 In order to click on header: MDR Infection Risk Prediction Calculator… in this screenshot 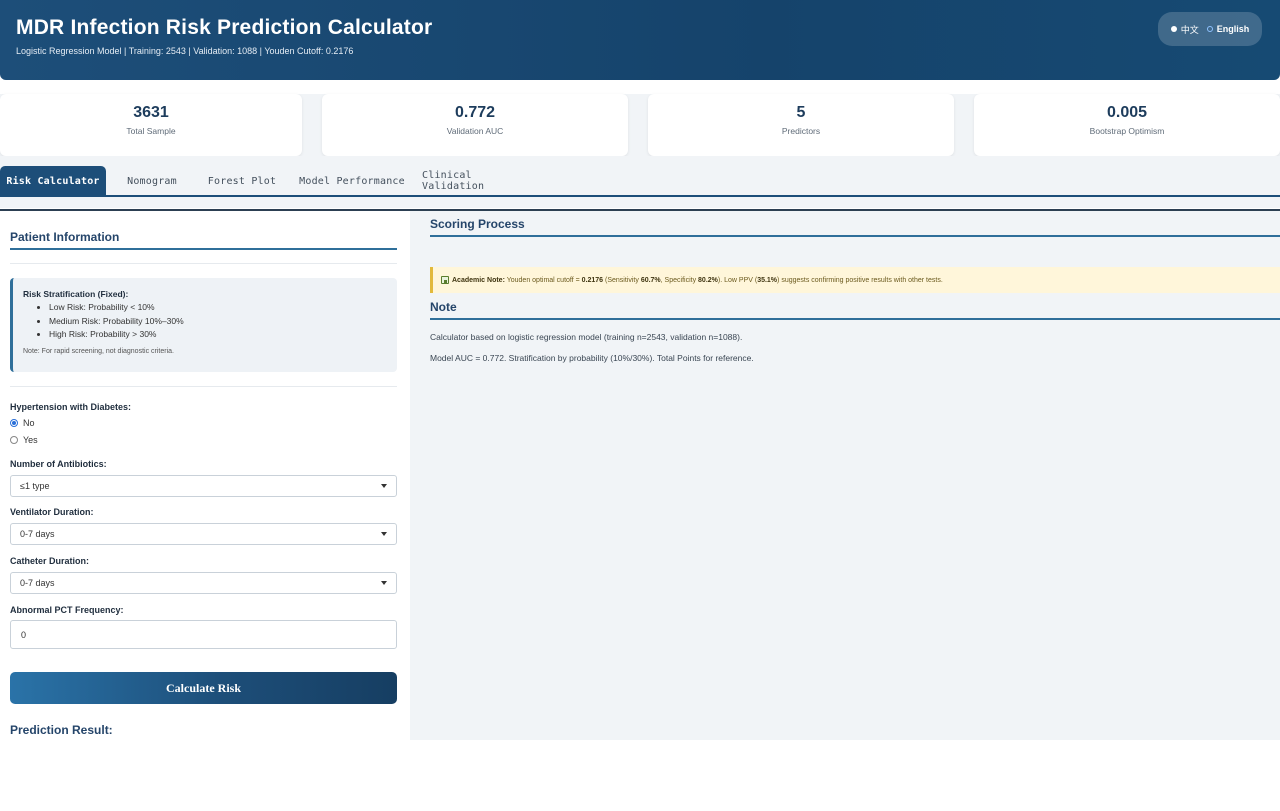, I will do `click(640, 40)`.